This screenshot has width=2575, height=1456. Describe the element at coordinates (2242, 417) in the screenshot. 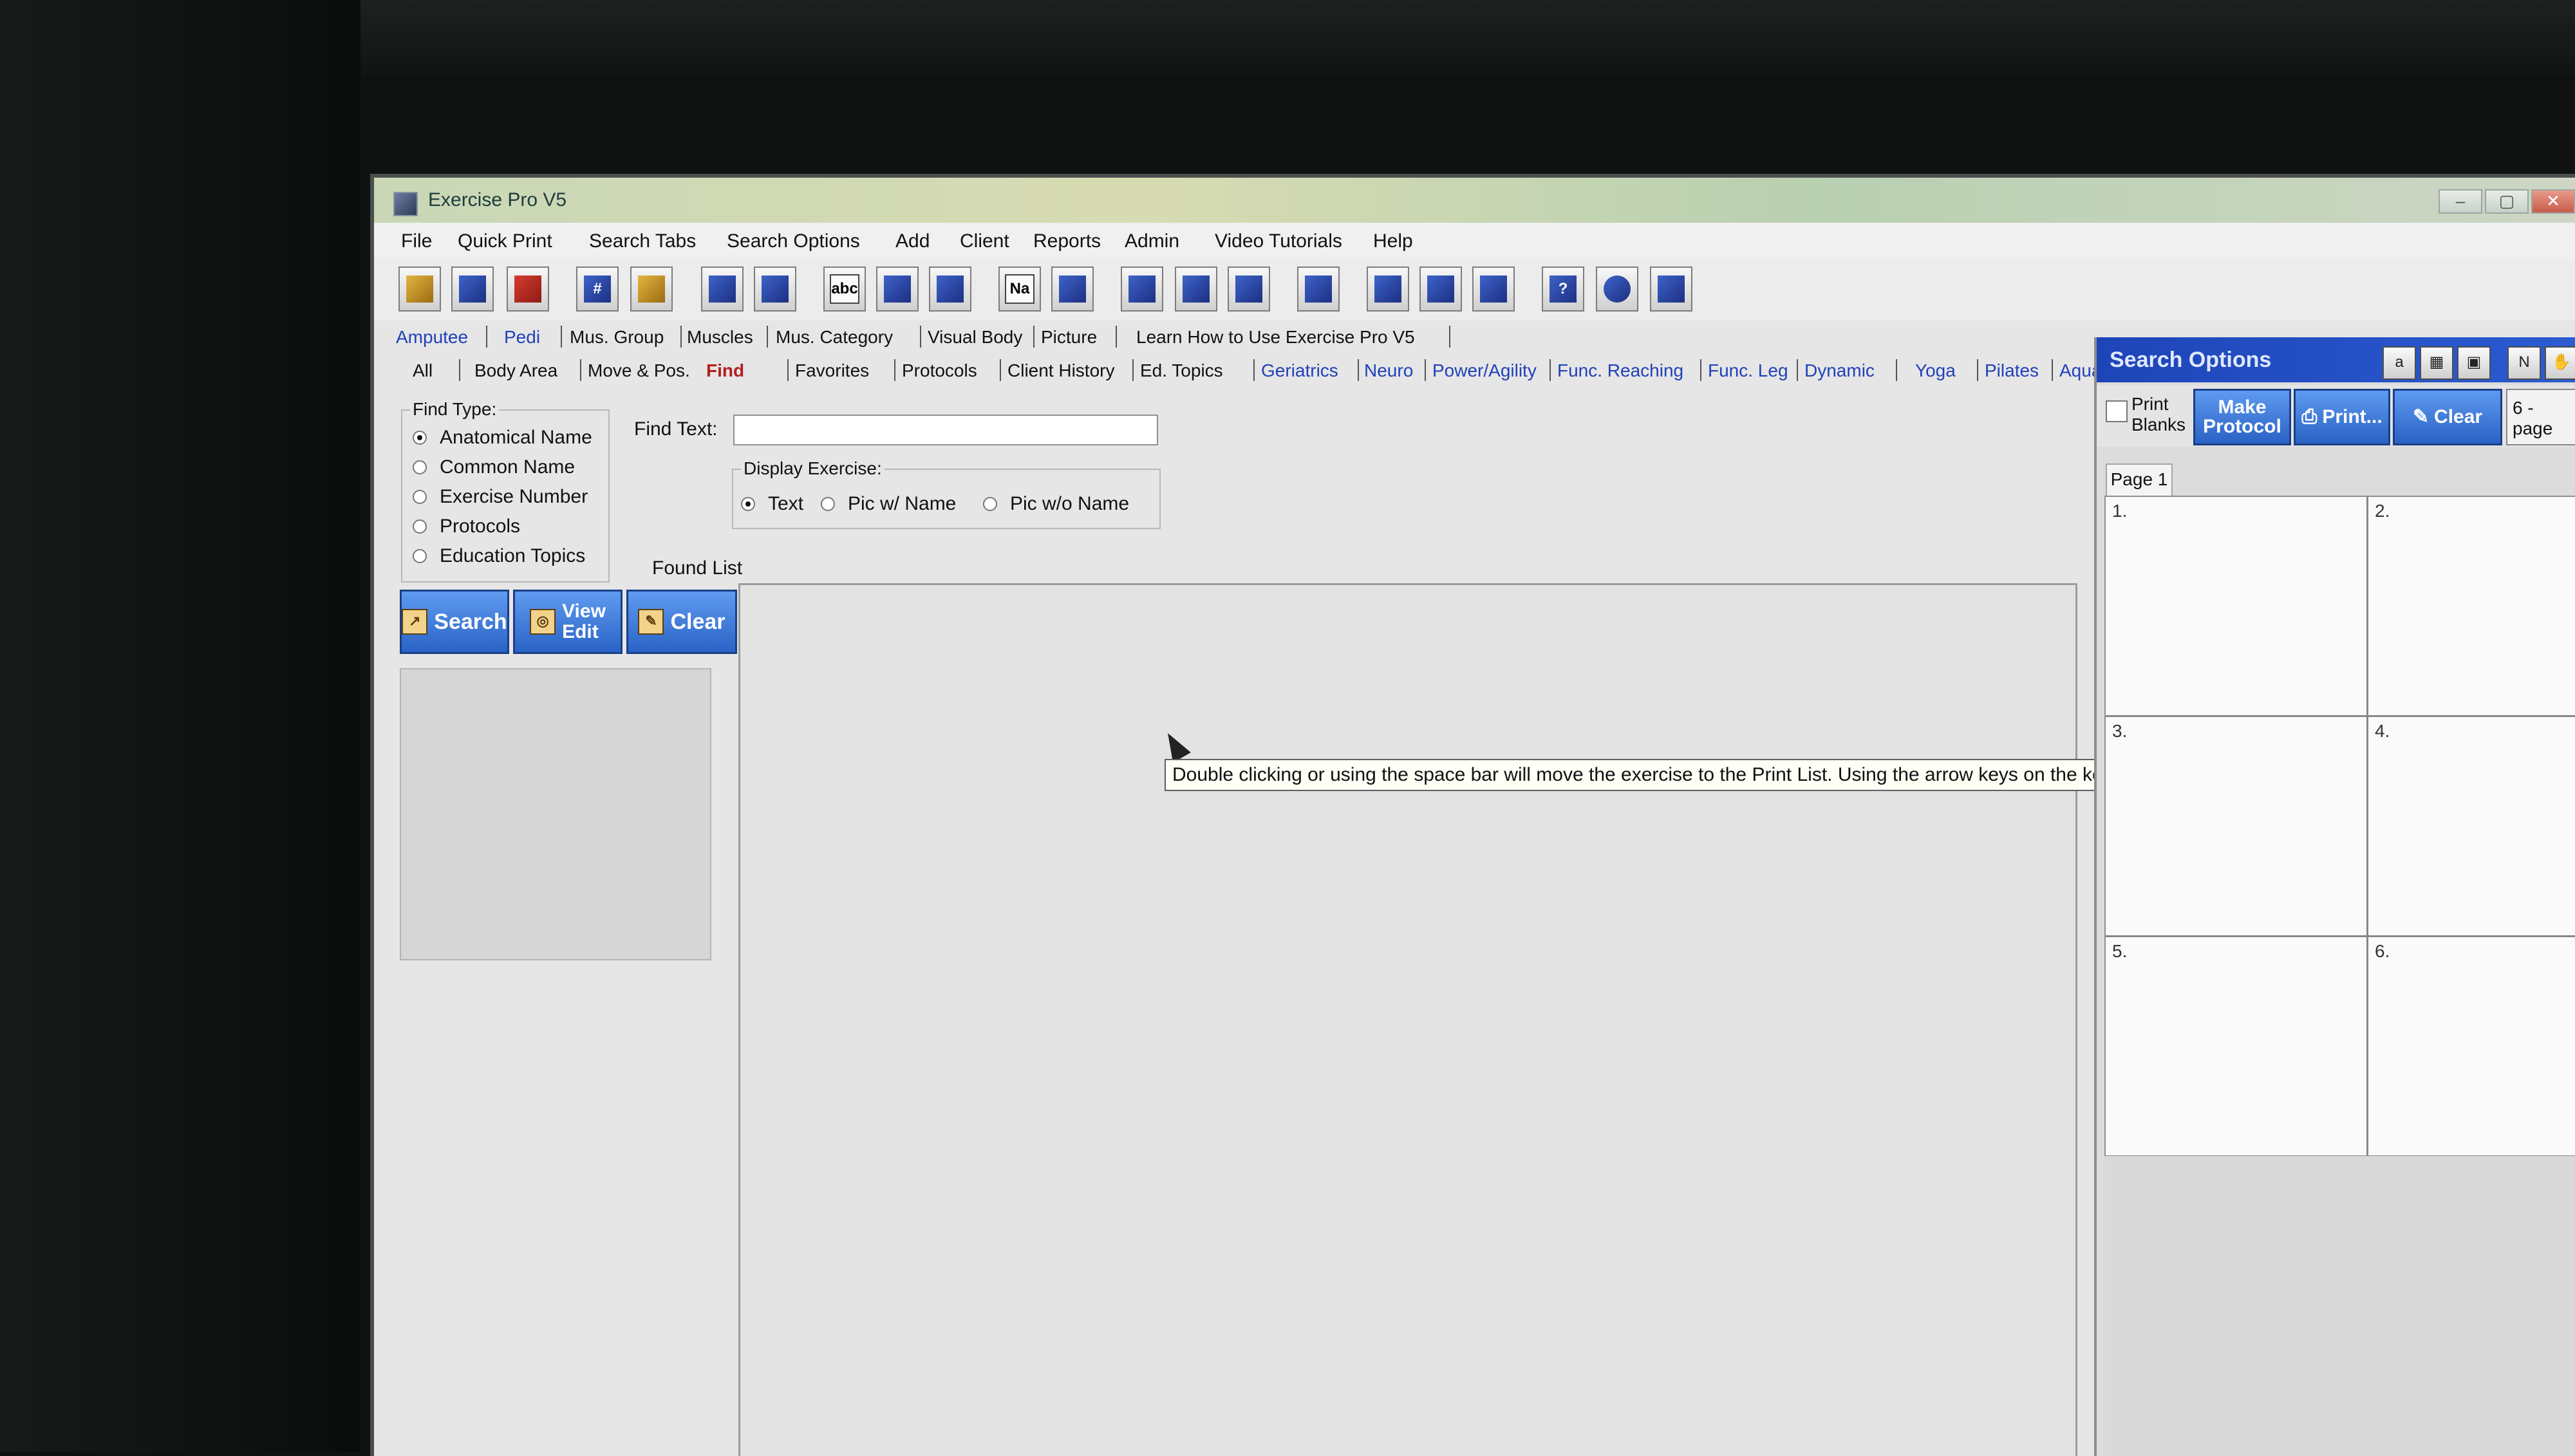

I see `make-protocol-button: Make Protocol` at that location.